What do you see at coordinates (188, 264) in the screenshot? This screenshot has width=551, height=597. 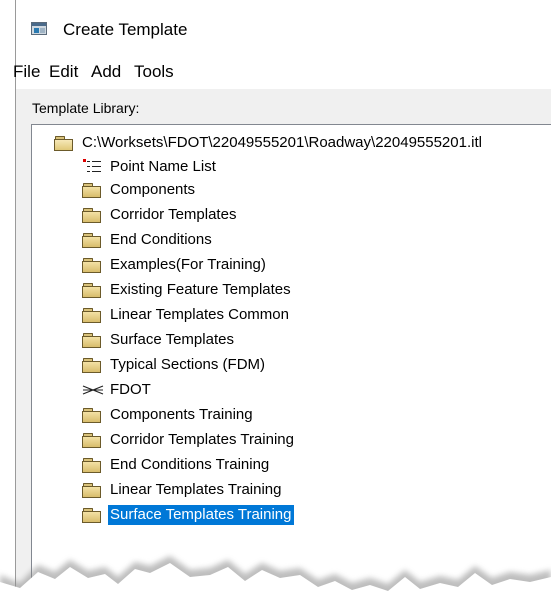 I see `tree-item-label: Examples(For Training)` at bounding box center [188, 264].